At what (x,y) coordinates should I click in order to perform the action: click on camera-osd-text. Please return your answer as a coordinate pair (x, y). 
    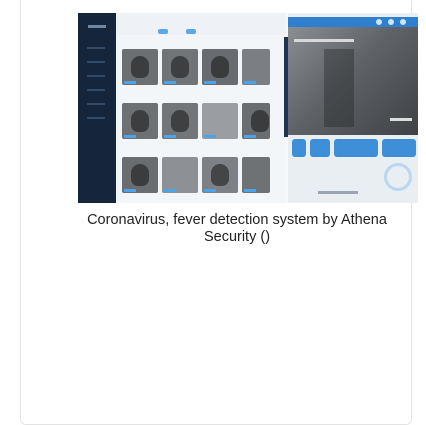
    Looking at the image, I should click on (324, 40).